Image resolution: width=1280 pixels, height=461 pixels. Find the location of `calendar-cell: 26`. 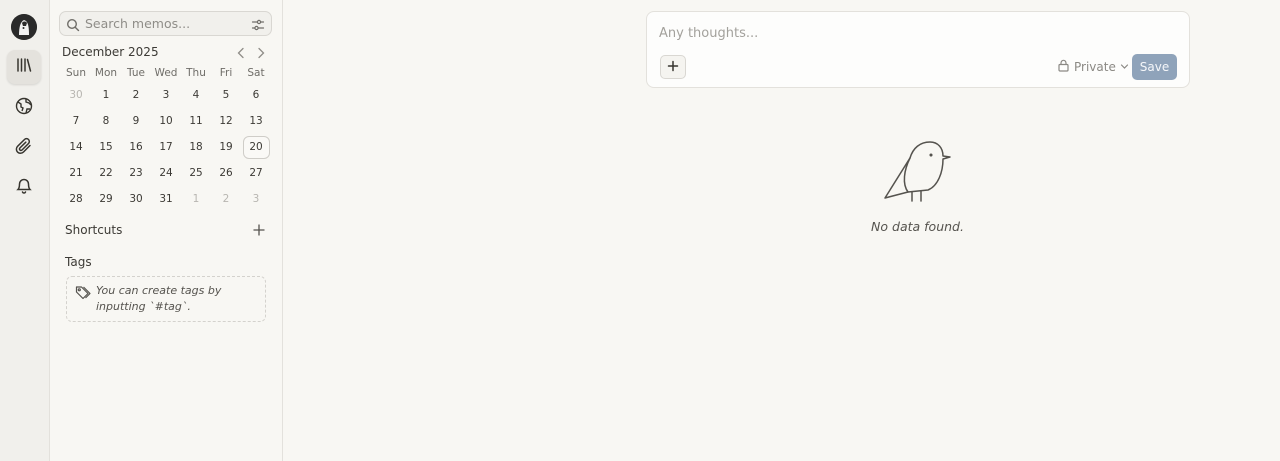

calendar-cell: 26 is located at coordinates (226, 173).